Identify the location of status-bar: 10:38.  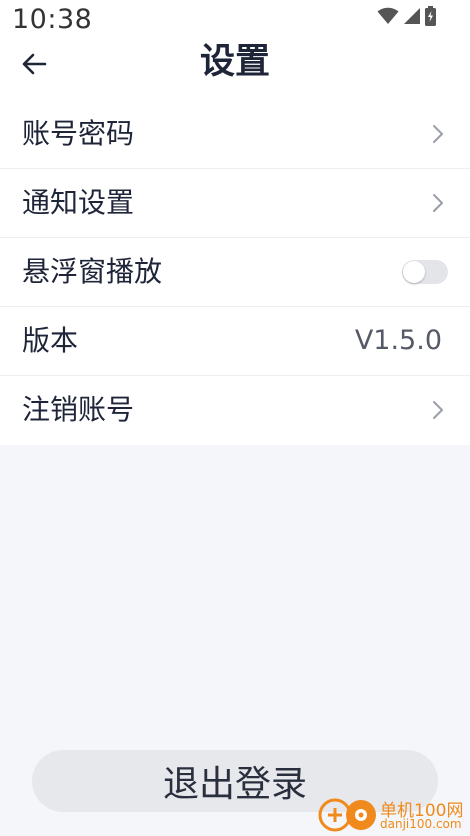
(235, 20).